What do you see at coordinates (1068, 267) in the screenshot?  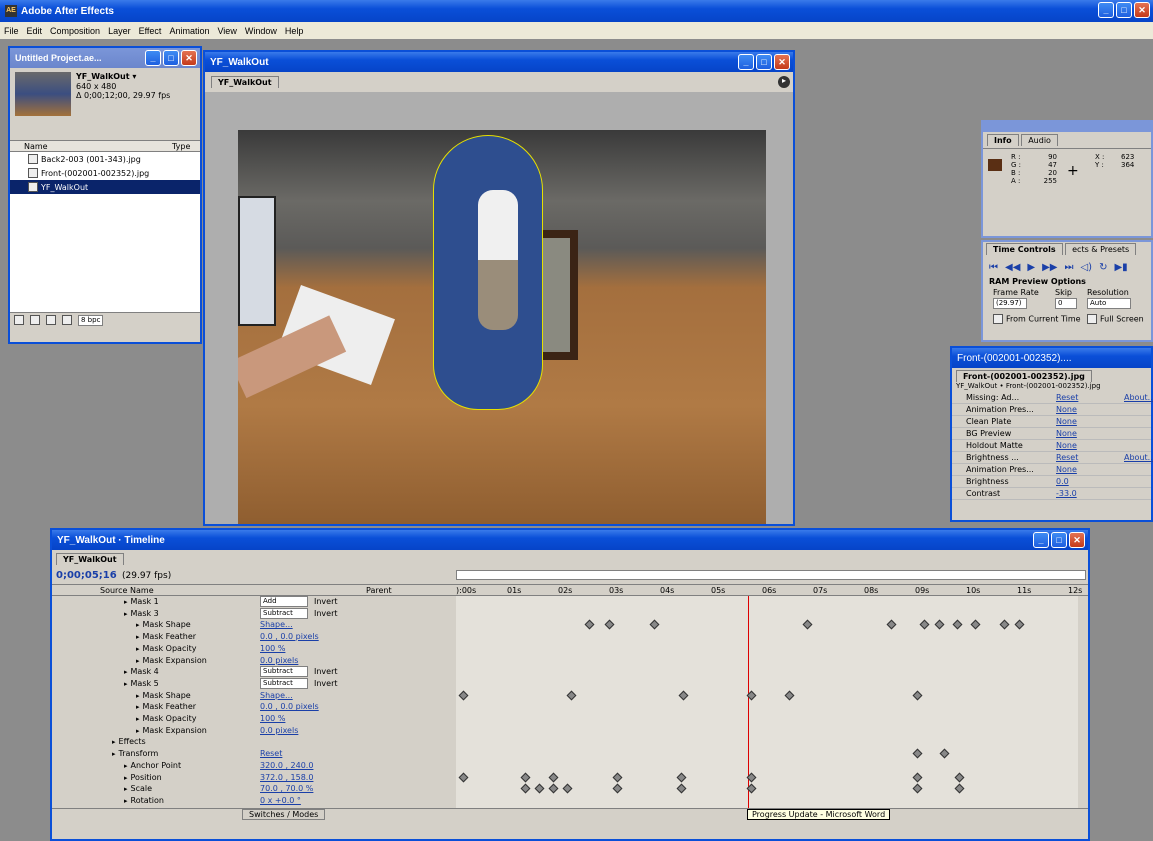 I see `last-frame-icon: ⏭` at bounding box center [1068, 267].